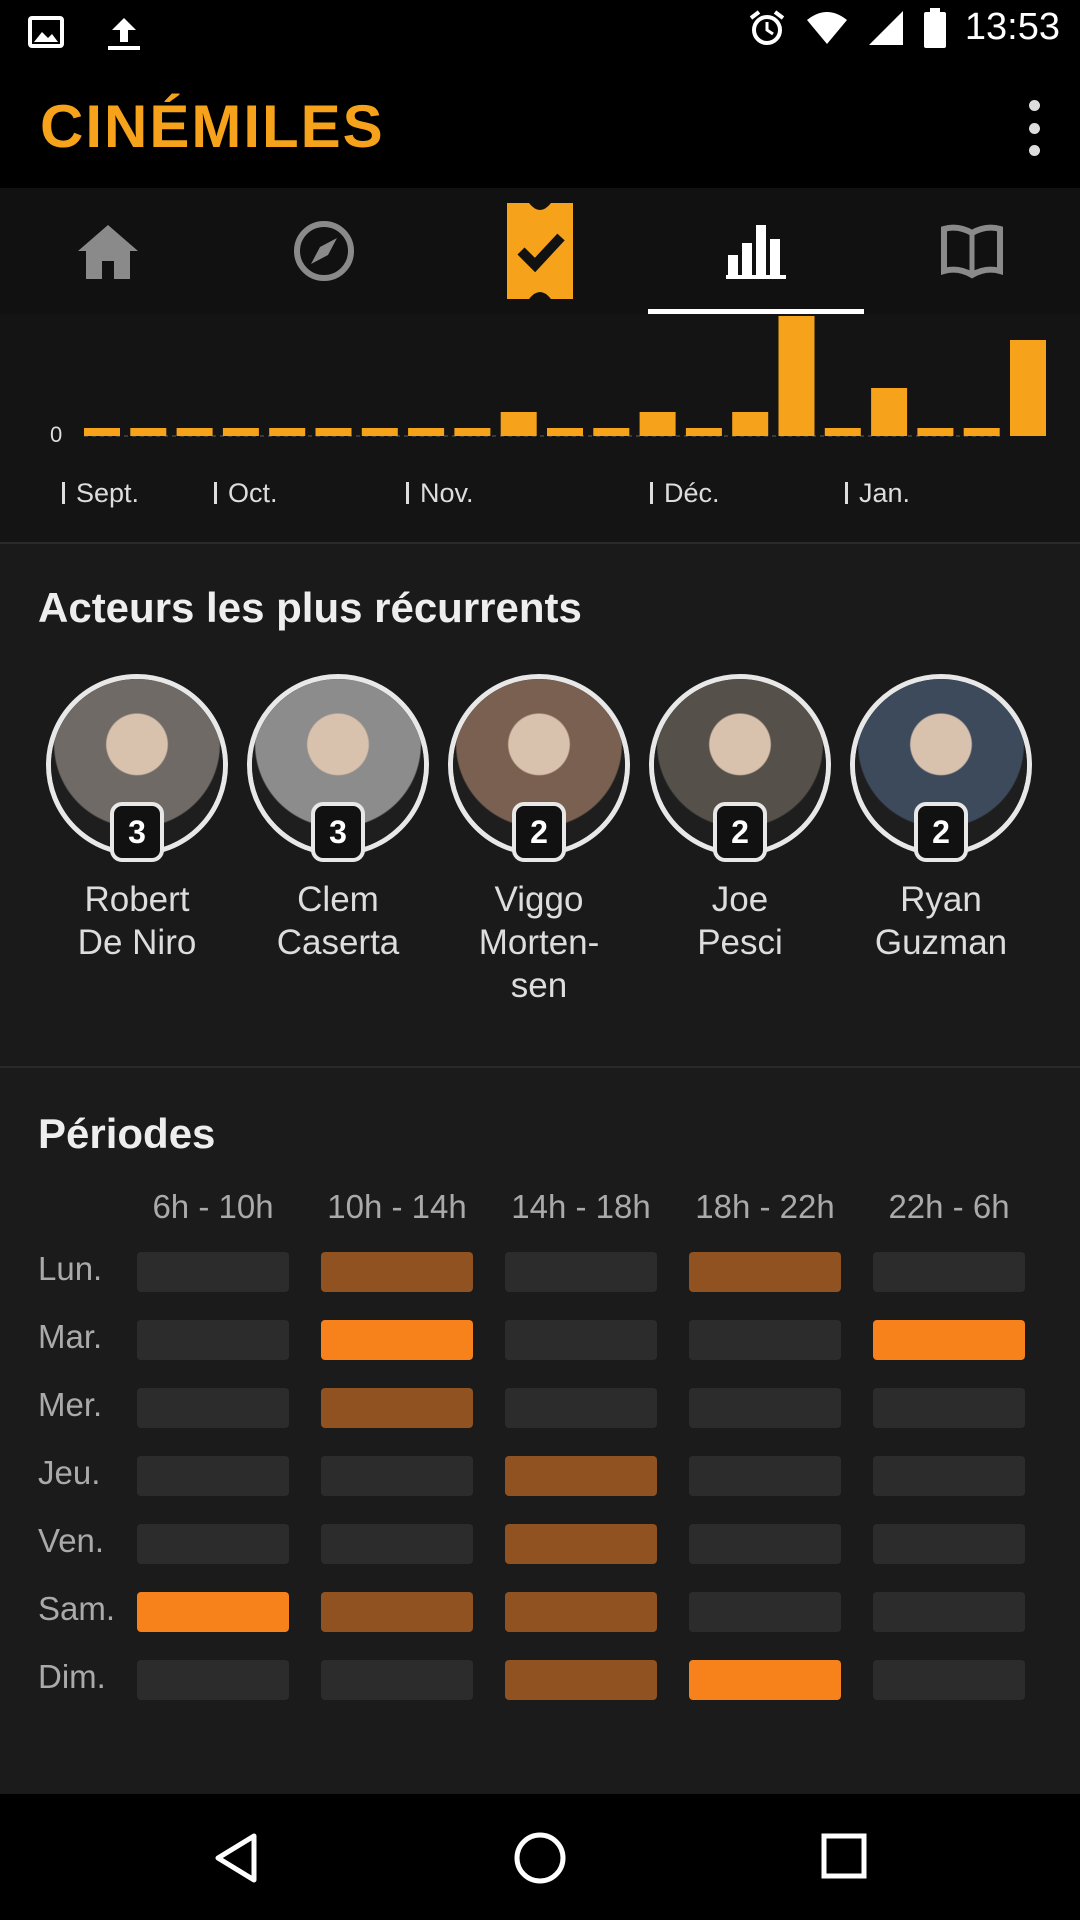  Describe the element at coordinates (46, 32) in the screenshot. I see `image-icon` at that location.